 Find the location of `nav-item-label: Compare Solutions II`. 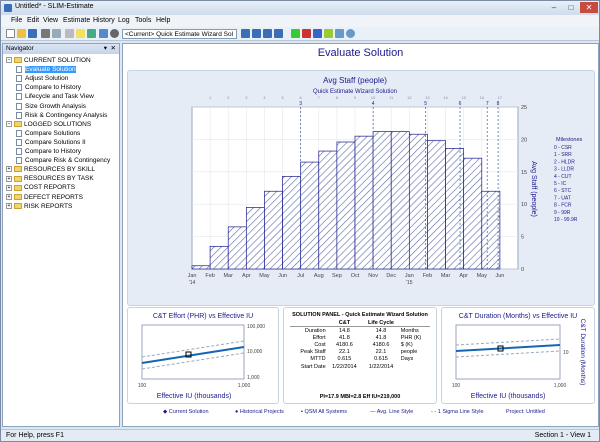

nav-item-label: Compare Solutions II is located at coordinates (55, 143).